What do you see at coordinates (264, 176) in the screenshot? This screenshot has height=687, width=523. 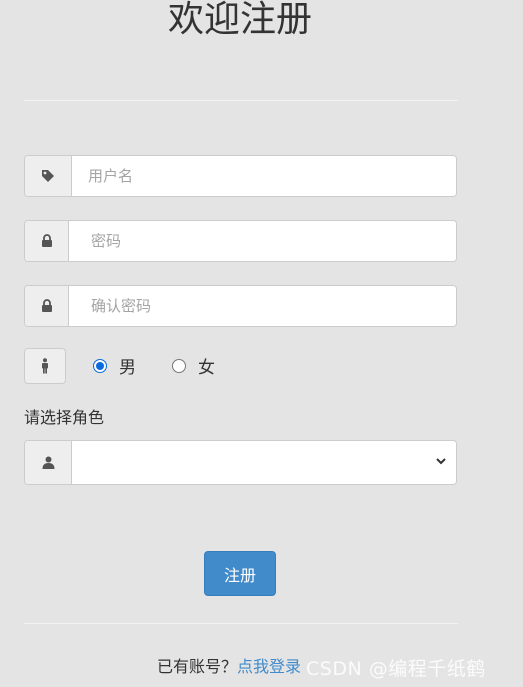 I see `username-input` at bounding box center [264, 176].